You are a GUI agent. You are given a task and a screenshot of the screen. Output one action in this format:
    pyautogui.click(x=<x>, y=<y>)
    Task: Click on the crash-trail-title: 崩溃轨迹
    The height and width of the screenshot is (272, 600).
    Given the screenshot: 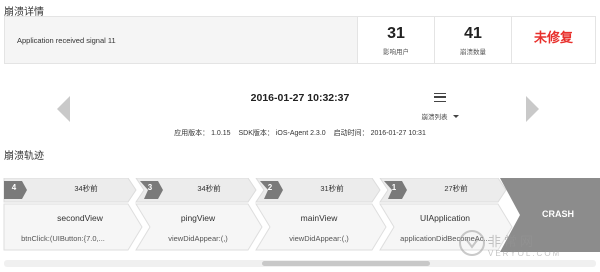 What is the action you would take?
    pyautogui.click(x=24, y=156)
    